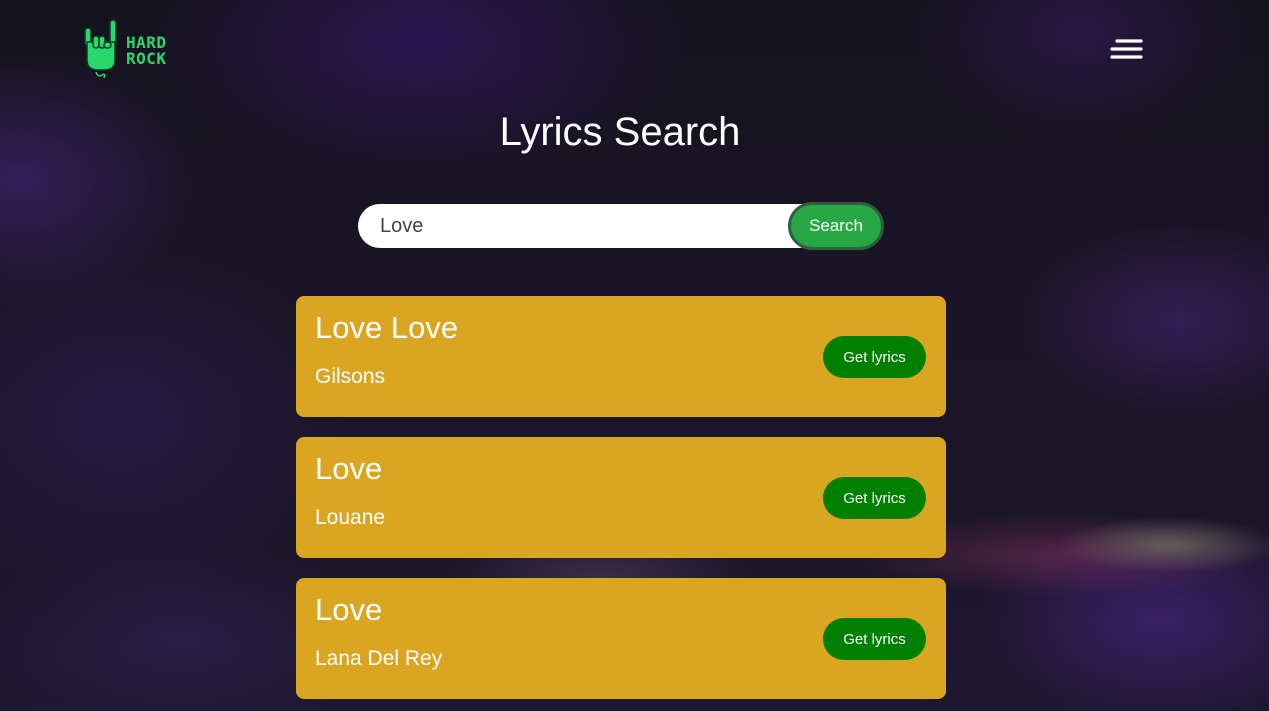 The image size is (1269, 711). I want to click on page-title: Lyrics Search, so click(620, 132).